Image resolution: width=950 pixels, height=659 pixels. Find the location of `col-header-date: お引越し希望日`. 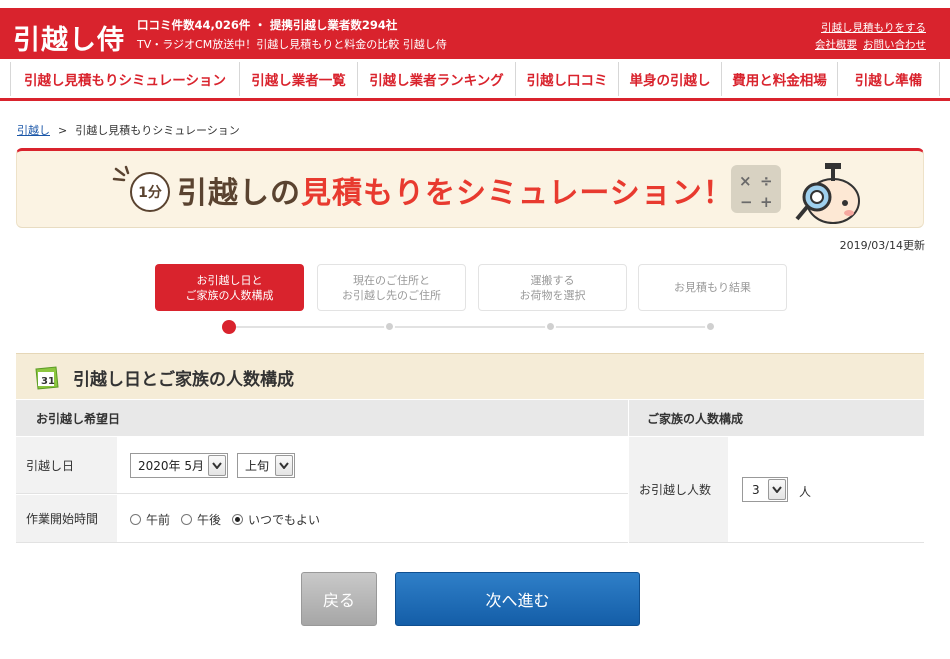

col-header-date: お引越し希望日 is located at coordinates (322, 418).